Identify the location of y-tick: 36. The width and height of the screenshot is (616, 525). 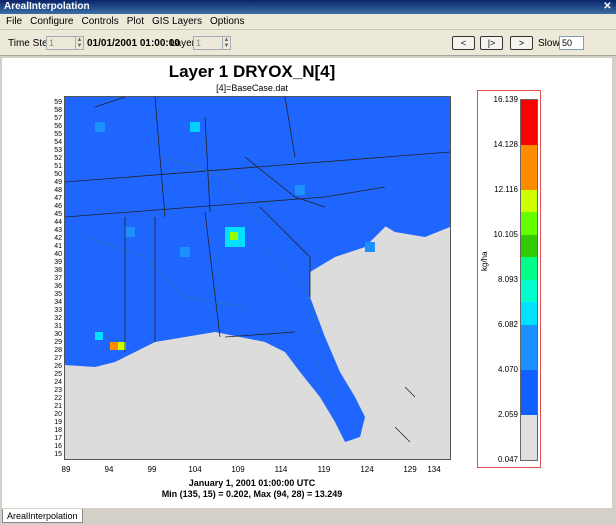
(58, 286).